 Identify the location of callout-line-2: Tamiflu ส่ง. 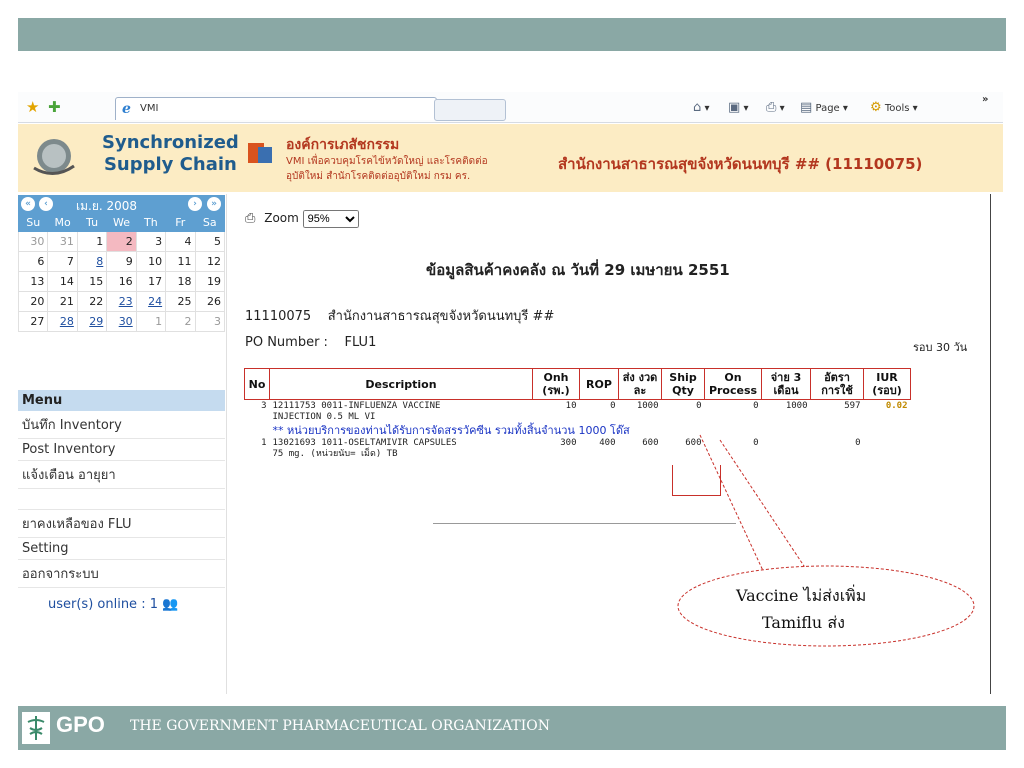
(803, 622).